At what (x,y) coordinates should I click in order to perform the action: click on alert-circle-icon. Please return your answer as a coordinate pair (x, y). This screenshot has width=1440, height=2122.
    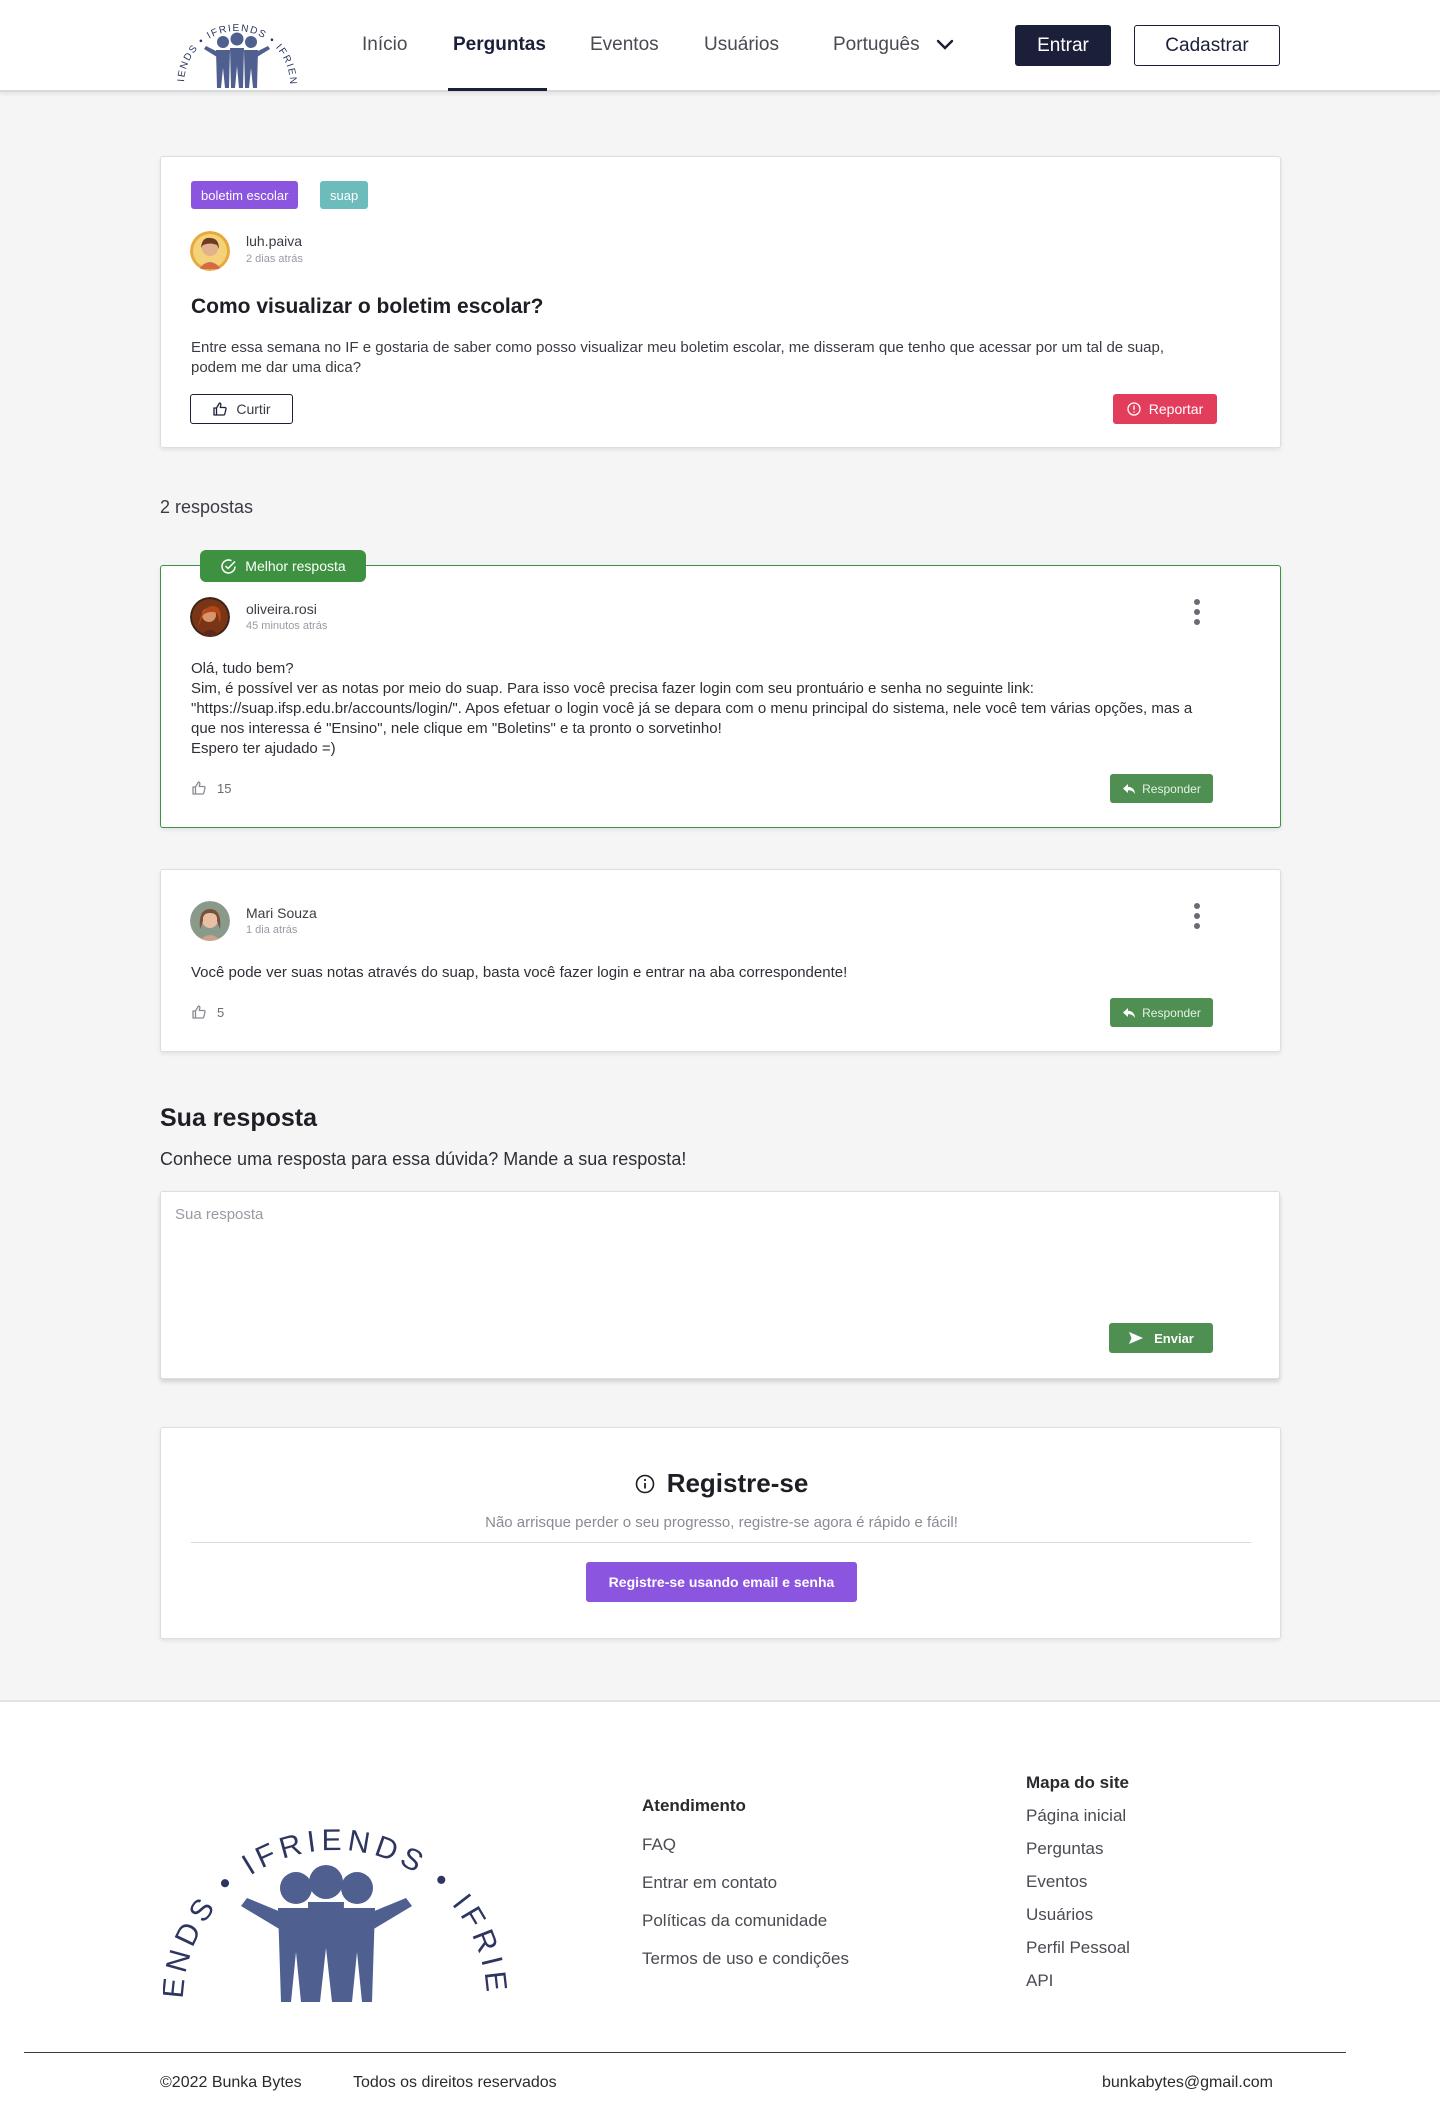
    Looking at the image, I should click on (1134, 409).